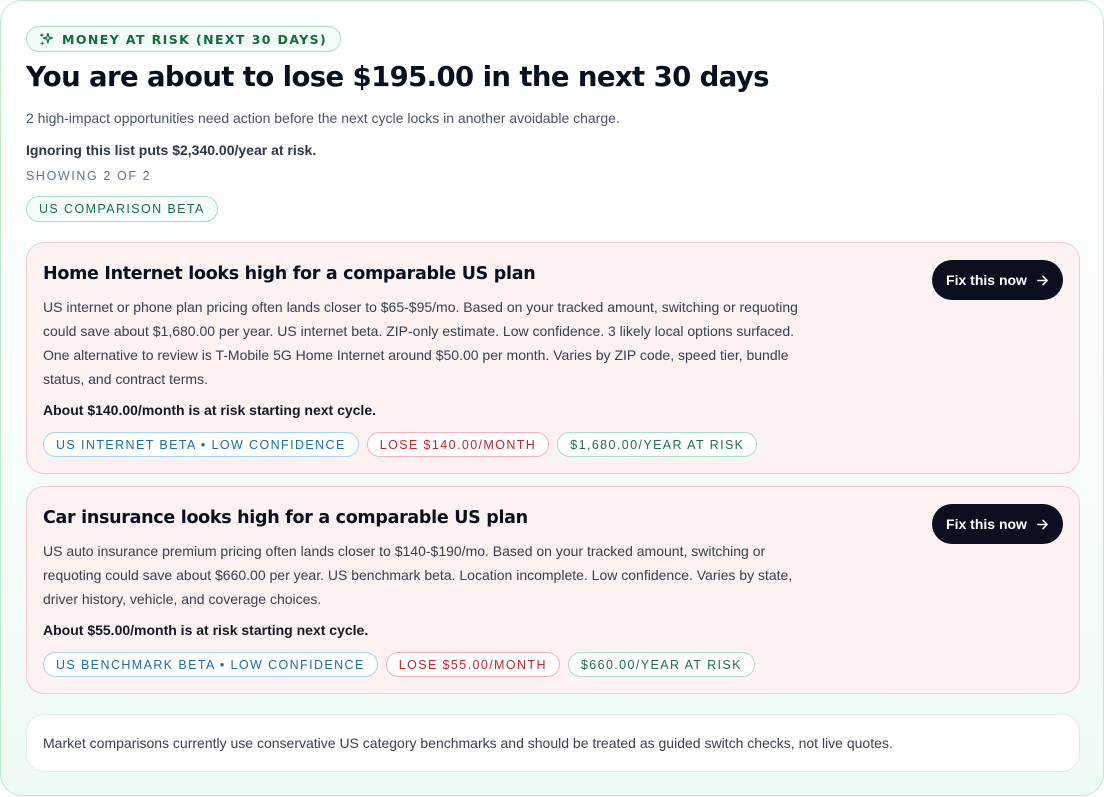 The width and height of the screenshot is (1104, 797). I want to click on yearly-risk-tag: $660.00/YEAR AT RISK, so click(661, 664).